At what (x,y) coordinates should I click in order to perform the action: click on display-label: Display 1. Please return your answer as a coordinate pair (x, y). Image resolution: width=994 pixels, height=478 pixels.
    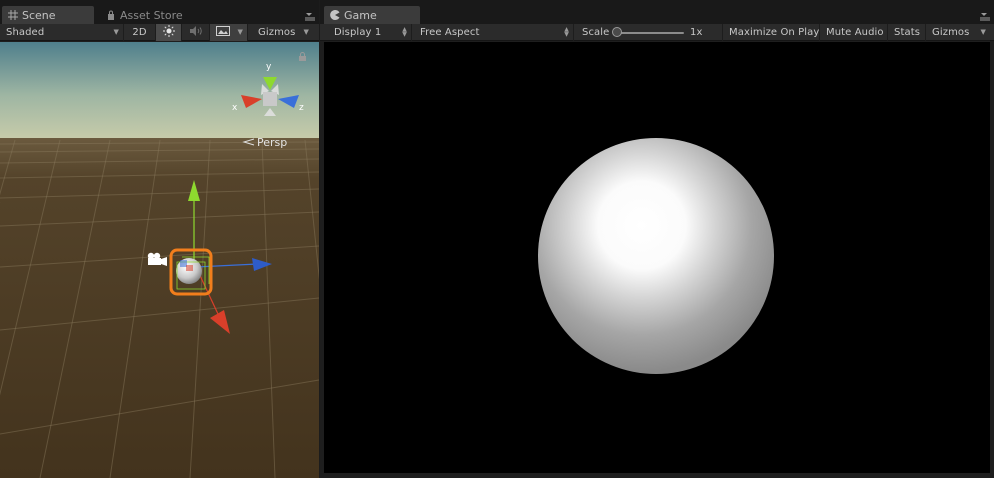
    Looking at the image, I should click on (358, 32).